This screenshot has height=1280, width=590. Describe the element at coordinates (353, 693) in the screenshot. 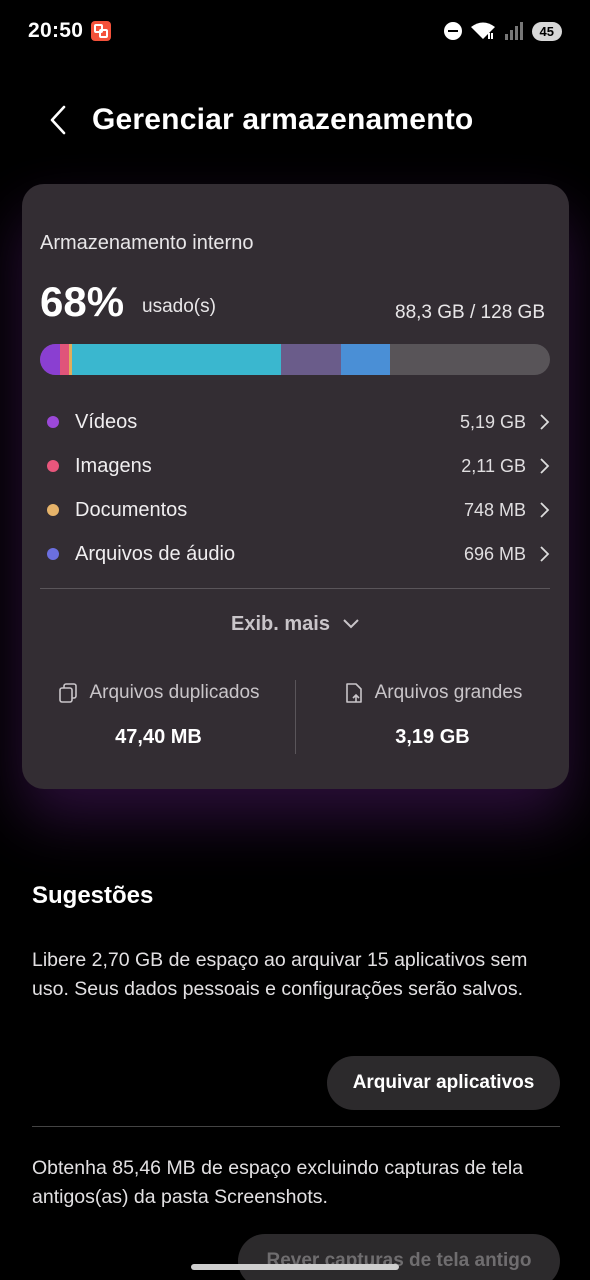

I see `large-files-icon` at that location.